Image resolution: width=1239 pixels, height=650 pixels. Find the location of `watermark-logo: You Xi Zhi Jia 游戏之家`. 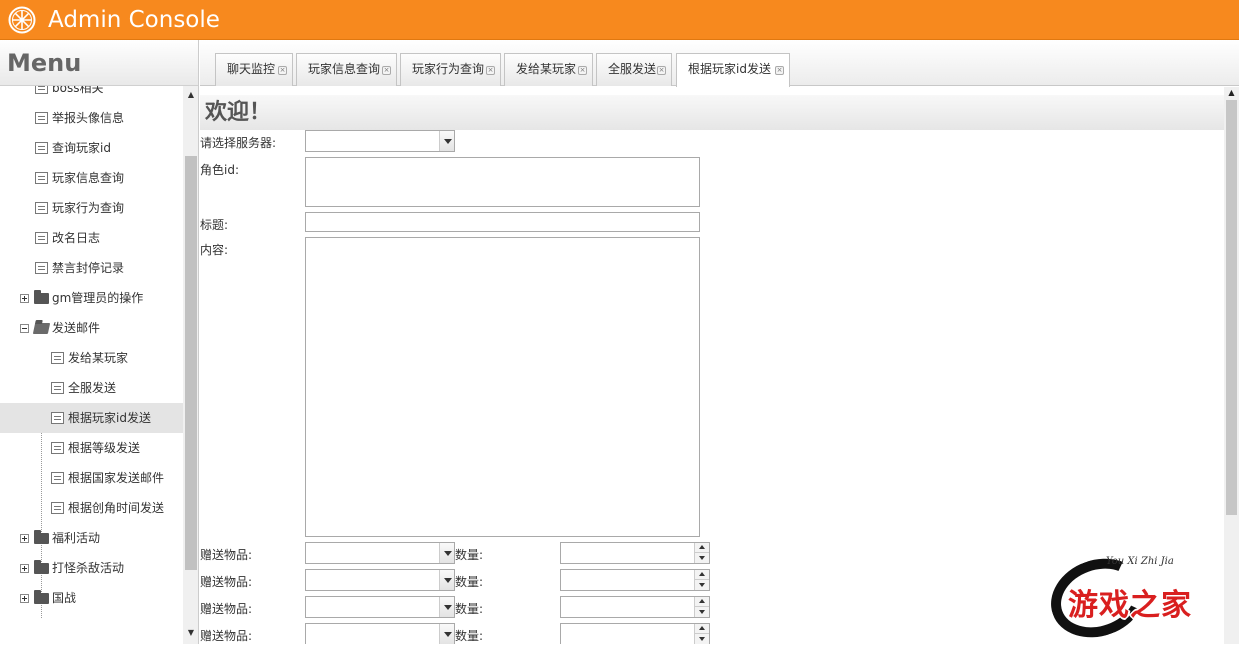

watermark-logo: You Xi Zhi Jia 游戏之家 is located at coordinates (1132, 597).